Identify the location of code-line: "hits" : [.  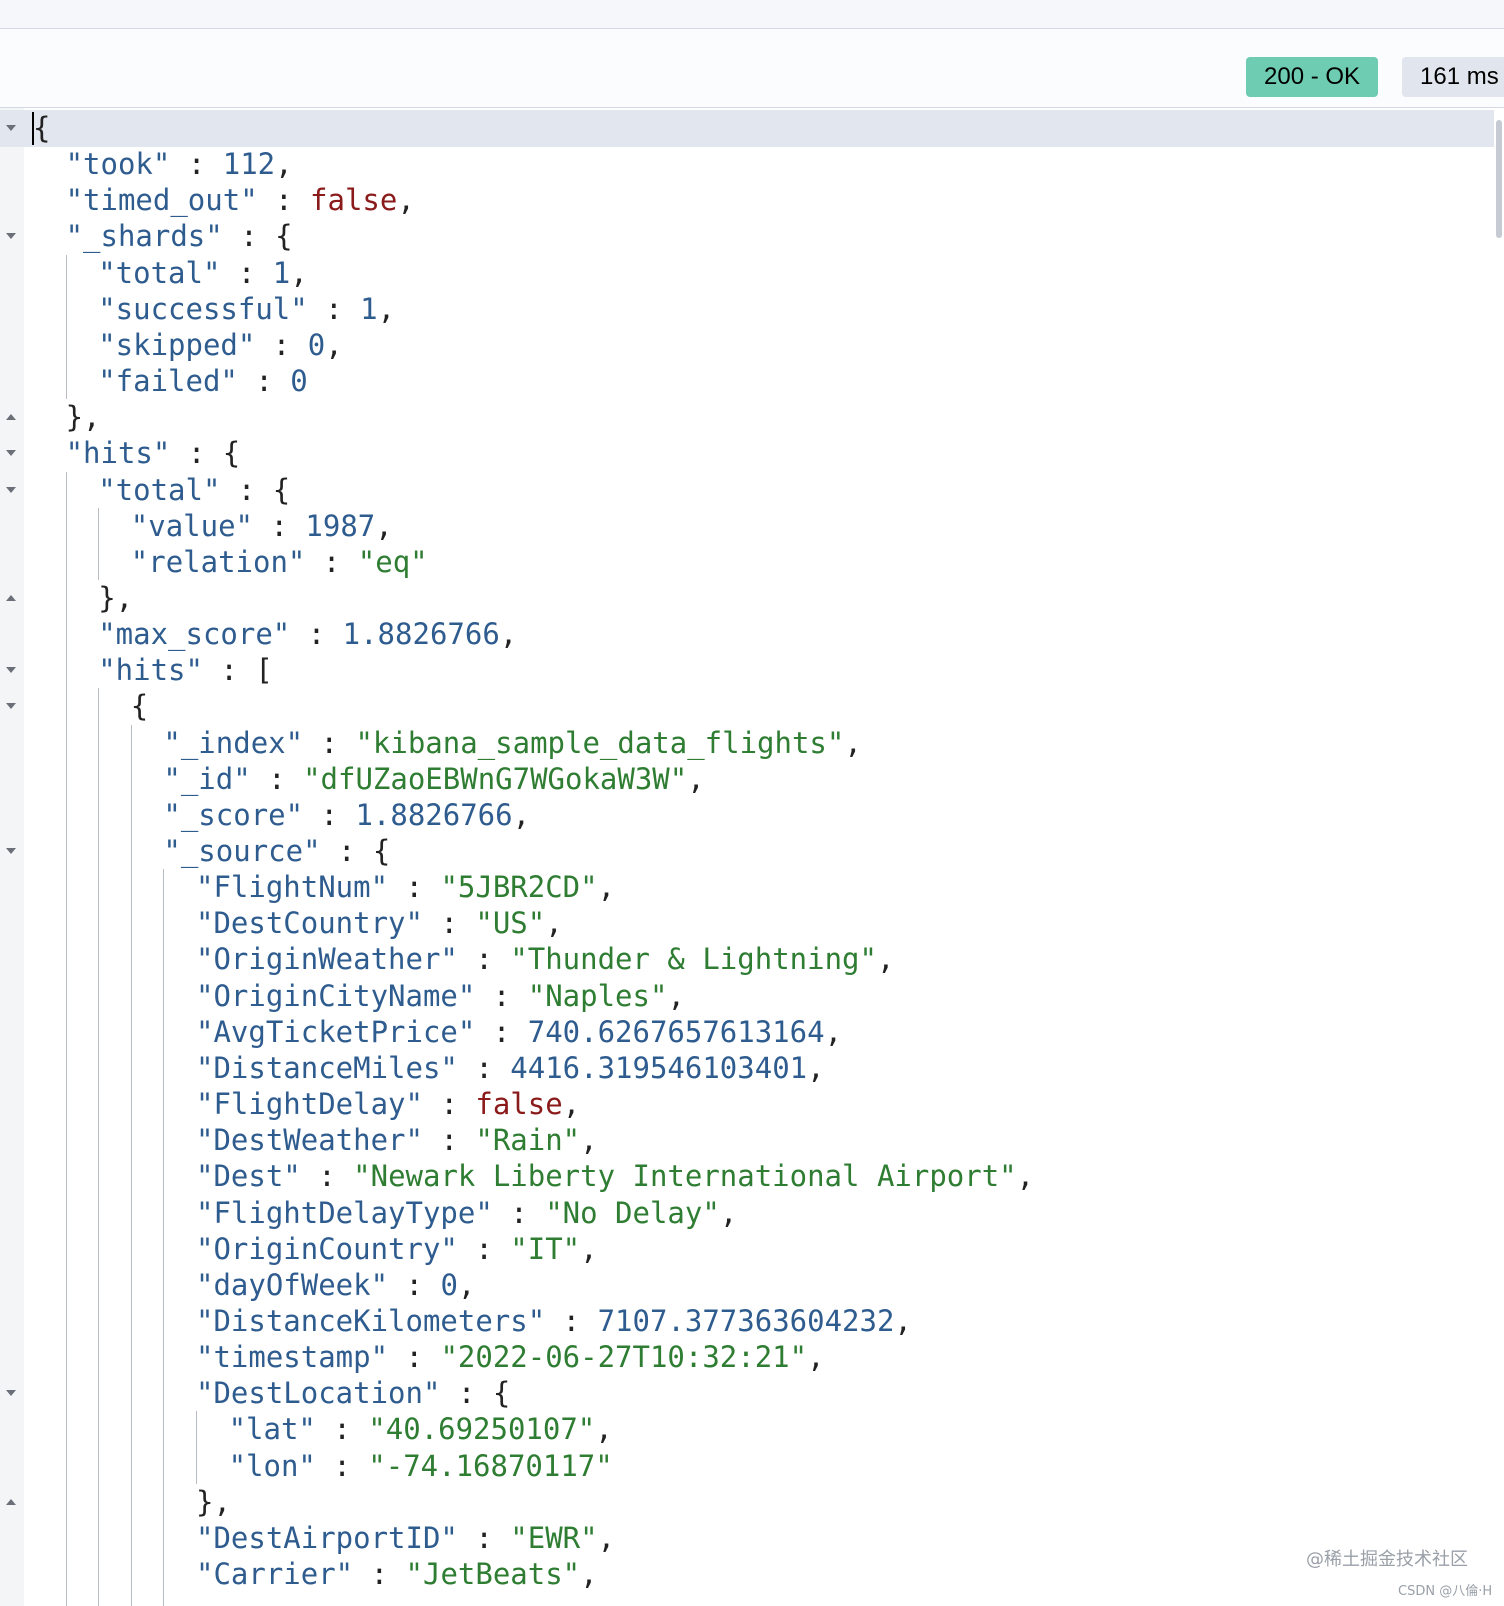
(185, 670).